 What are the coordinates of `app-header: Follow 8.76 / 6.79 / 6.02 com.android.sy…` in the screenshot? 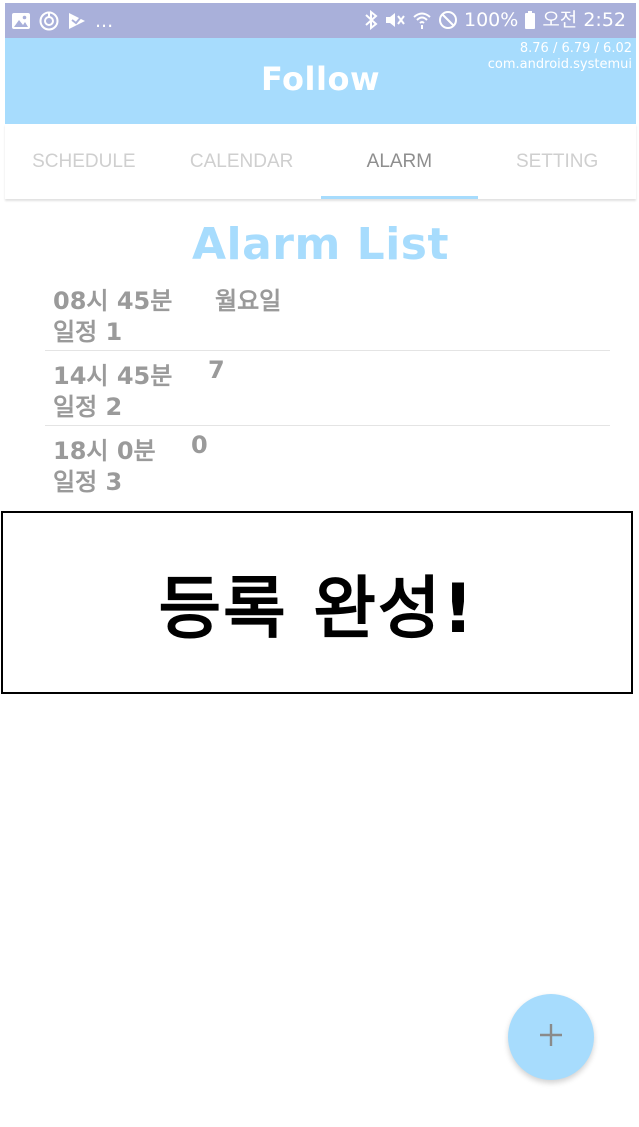 It's located at (320, 81).